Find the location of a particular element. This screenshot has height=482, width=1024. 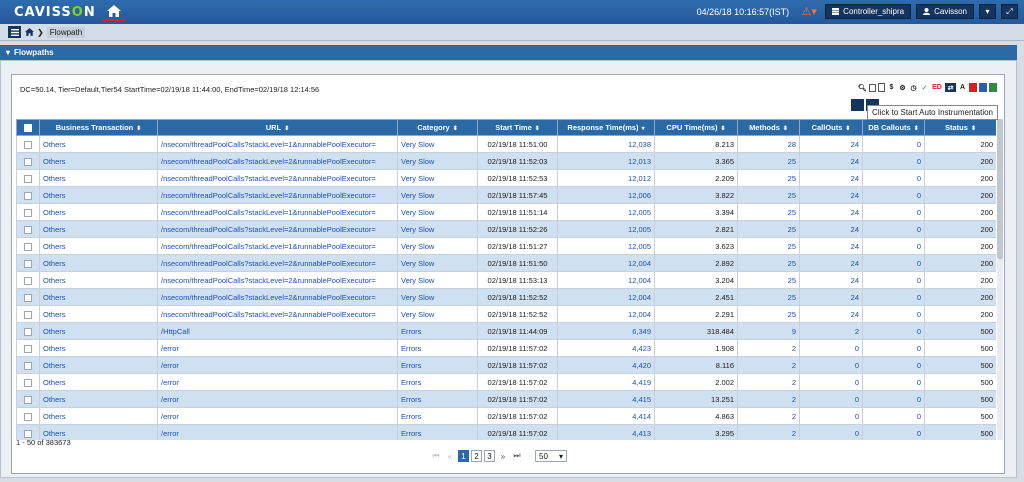

table-cell: 28 is located at coordinates (768, 144).